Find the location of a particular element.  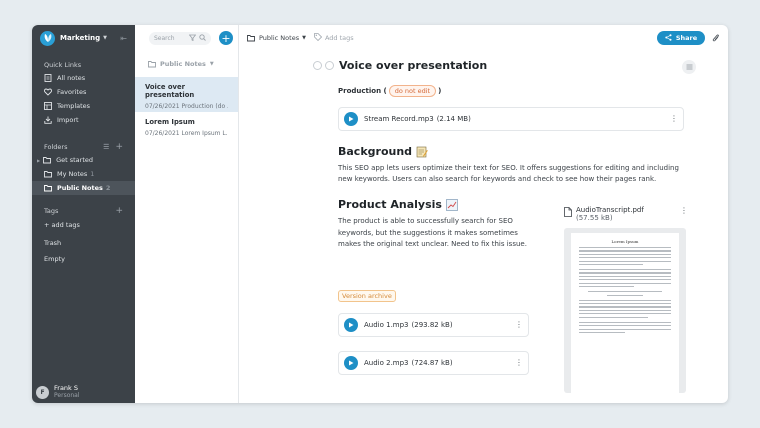

audio-attachment-stream: Stream Record.mp3 (2.14 MB) ⋮ is located at coordinates (511, 119).